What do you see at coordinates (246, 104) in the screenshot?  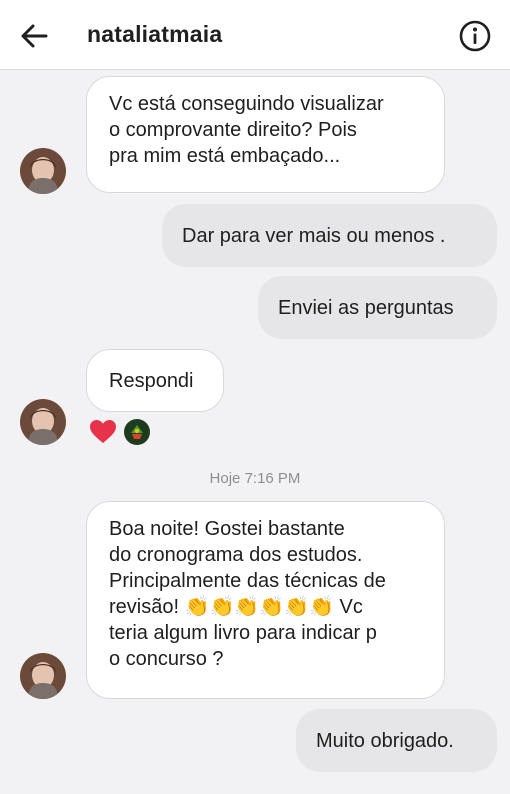 I see `message-text-line: Vc está conseguindo visualizar` at bounding box center [246, 104].